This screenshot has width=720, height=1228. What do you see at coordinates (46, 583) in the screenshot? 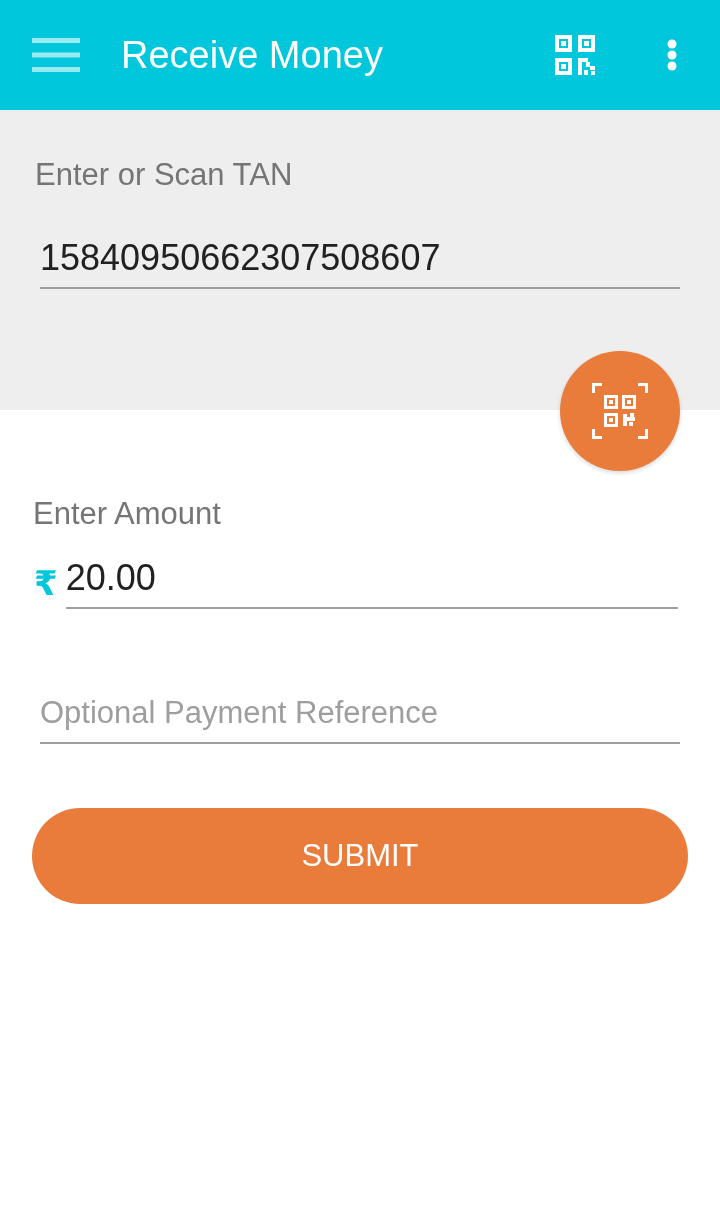
I see `currency-symbol: ₹` at bounding box center [46, 583].